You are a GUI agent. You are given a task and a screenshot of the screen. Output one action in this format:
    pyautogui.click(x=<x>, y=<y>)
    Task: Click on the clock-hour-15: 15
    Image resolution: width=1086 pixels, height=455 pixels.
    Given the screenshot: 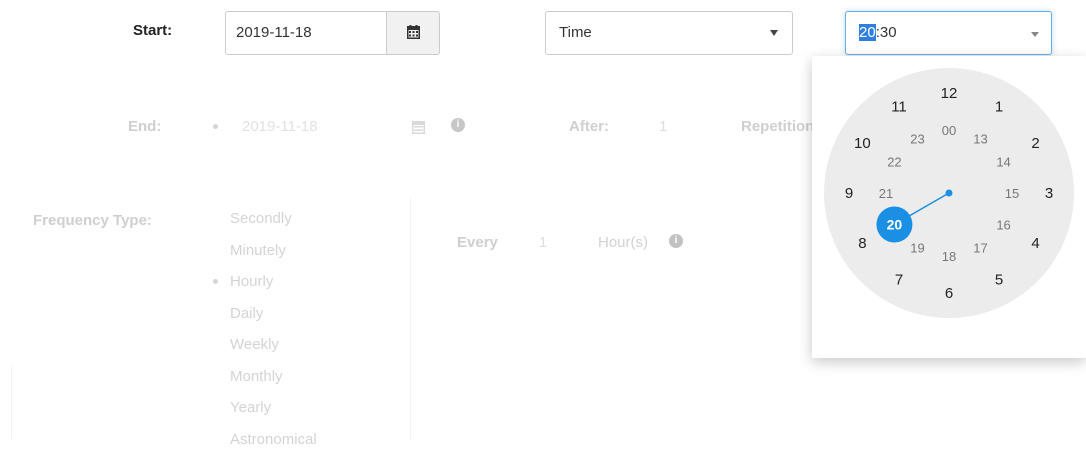 What is the action you would take?
    pyautogui.click(x=1012, y=193)
    